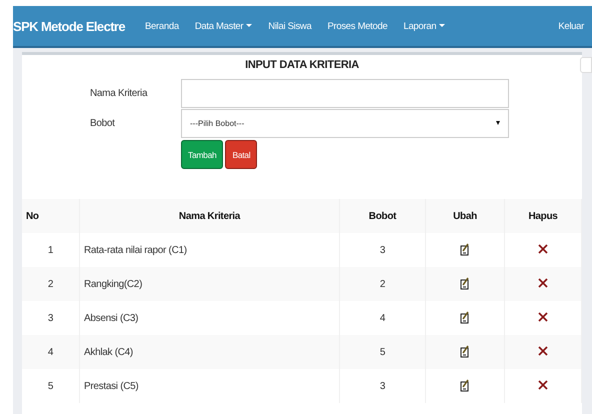  What do you see at coordinates (202, 154) in the screenshot?
I see `add-button: Tambah` at bounding box center [202, 154].